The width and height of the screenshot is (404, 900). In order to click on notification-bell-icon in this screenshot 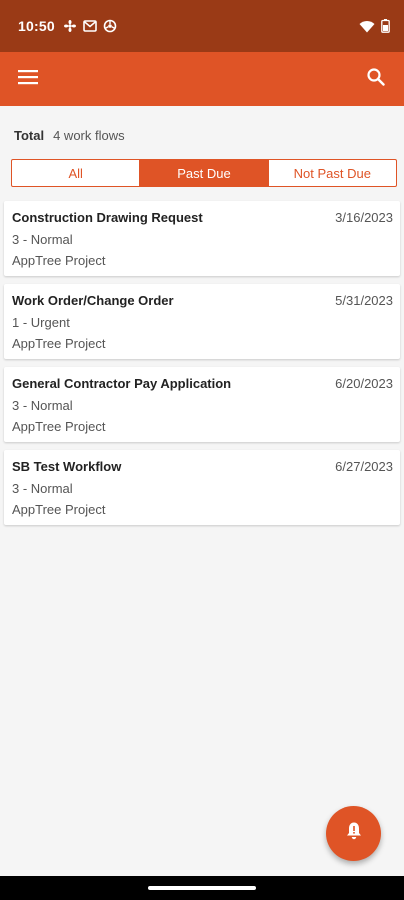, I will do `click(354, 833)`.